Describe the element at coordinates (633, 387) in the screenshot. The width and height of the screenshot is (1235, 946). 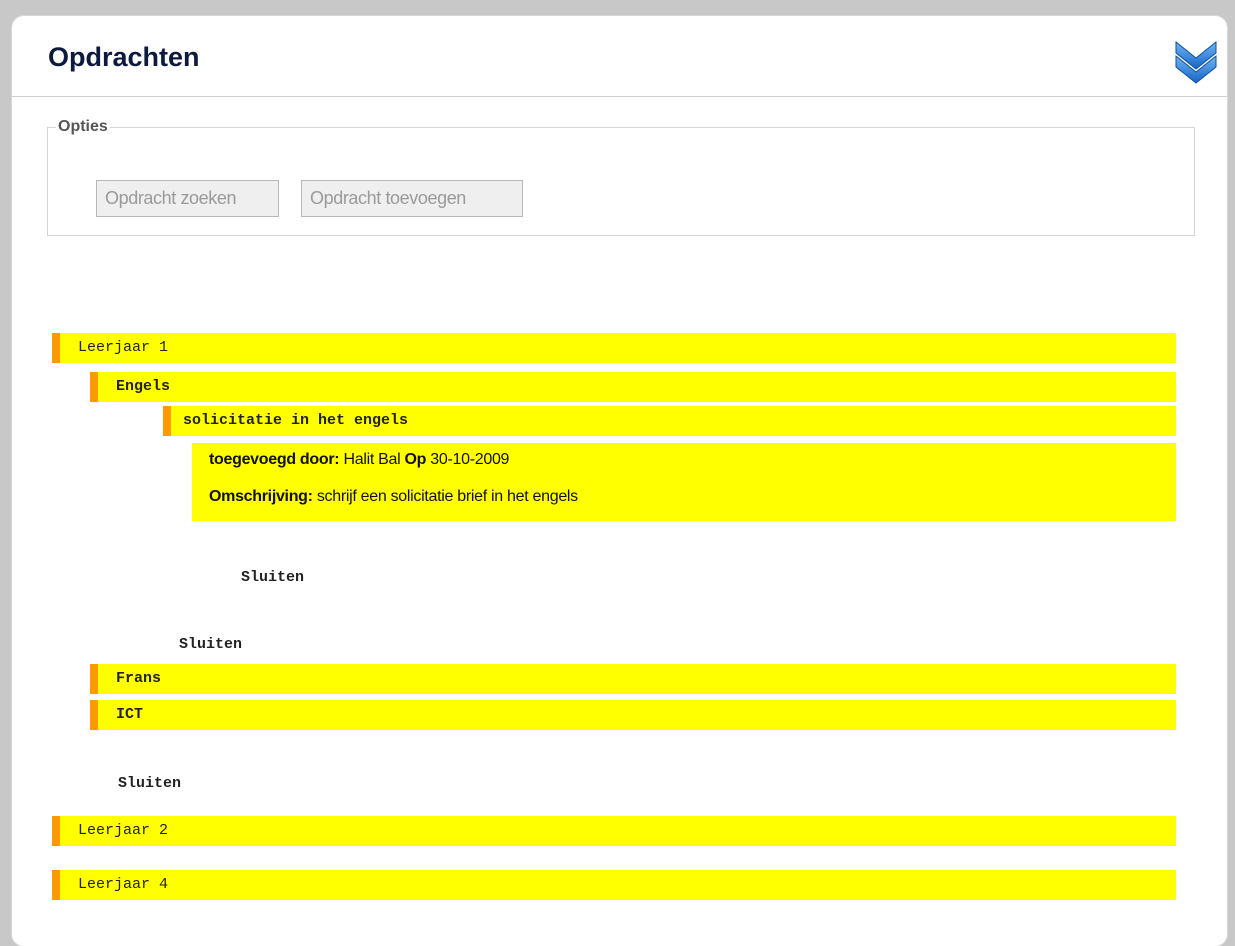
I see `tree-item-engels: Engels` at that location.